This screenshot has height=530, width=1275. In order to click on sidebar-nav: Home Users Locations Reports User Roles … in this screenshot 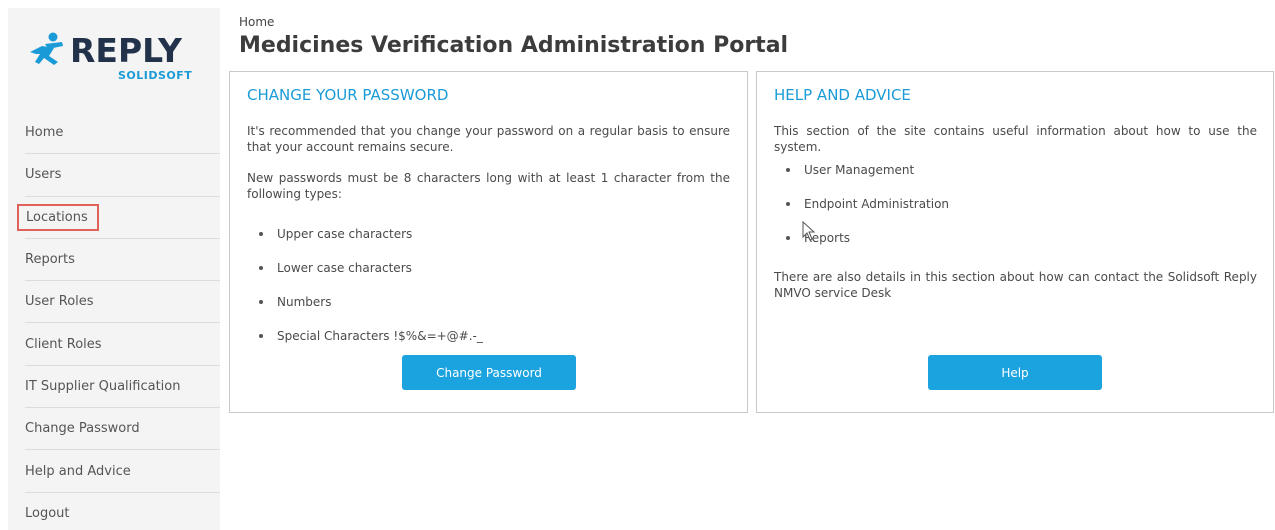, I will do `click(118, 321)`.